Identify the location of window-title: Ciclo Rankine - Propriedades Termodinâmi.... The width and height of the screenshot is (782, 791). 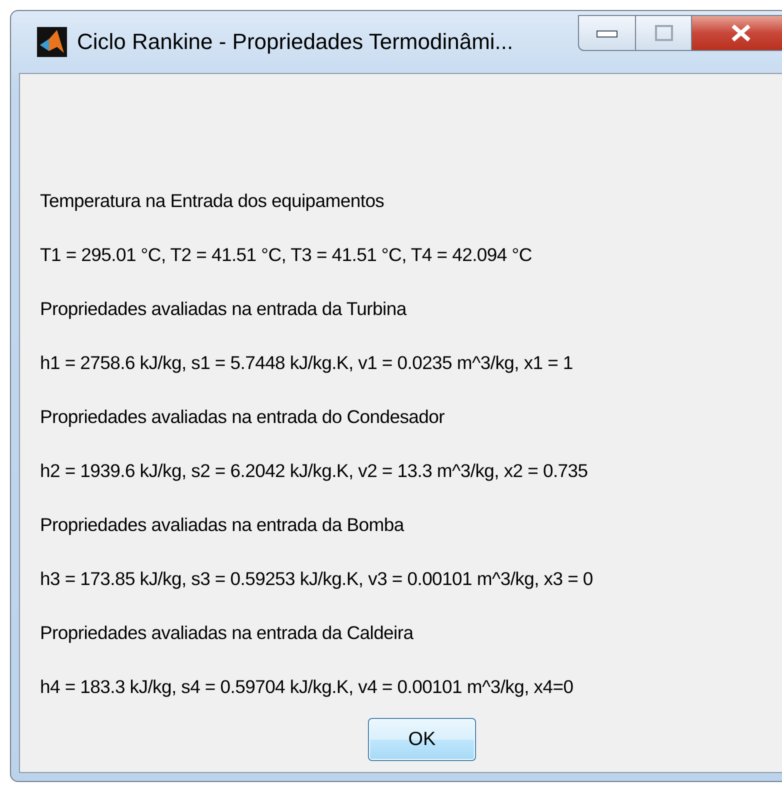
(295, 42).